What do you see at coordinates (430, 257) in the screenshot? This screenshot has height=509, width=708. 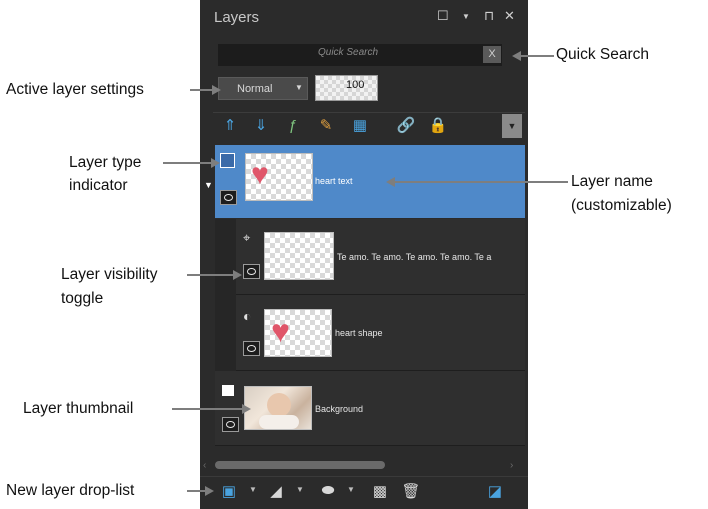 I see `layer-name: Te amo. Te amo. Te amo. Te amo. Te a` at bounding box center [430, 257].